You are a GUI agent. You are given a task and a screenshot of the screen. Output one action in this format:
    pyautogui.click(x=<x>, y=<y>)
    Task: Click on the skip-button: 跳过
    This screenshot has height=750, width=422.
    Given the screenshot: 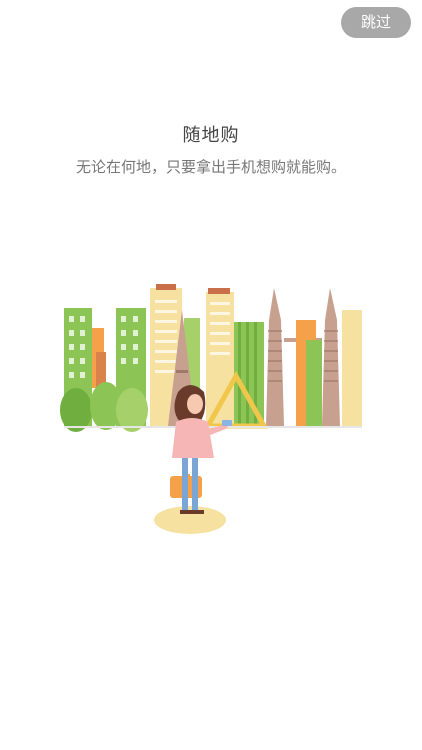 What is the action you would take?
    pyautogui.click(x=376, y=22)
    